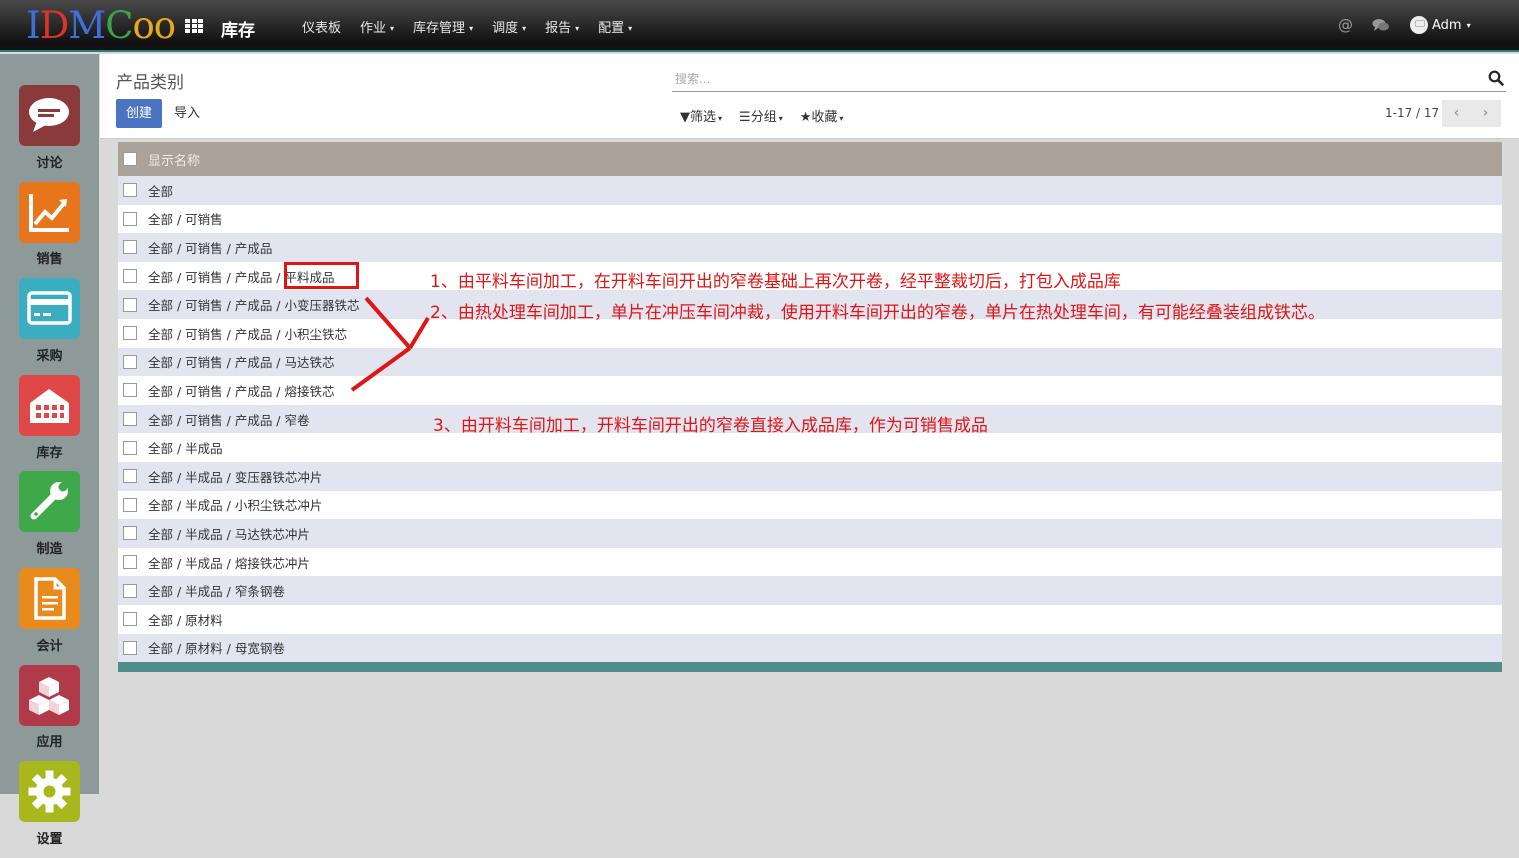  What do you see at coordinates (1456, 113) in the screenshot?
I see `pager-previous-button: ‹` at bounding box center [1456, 113].